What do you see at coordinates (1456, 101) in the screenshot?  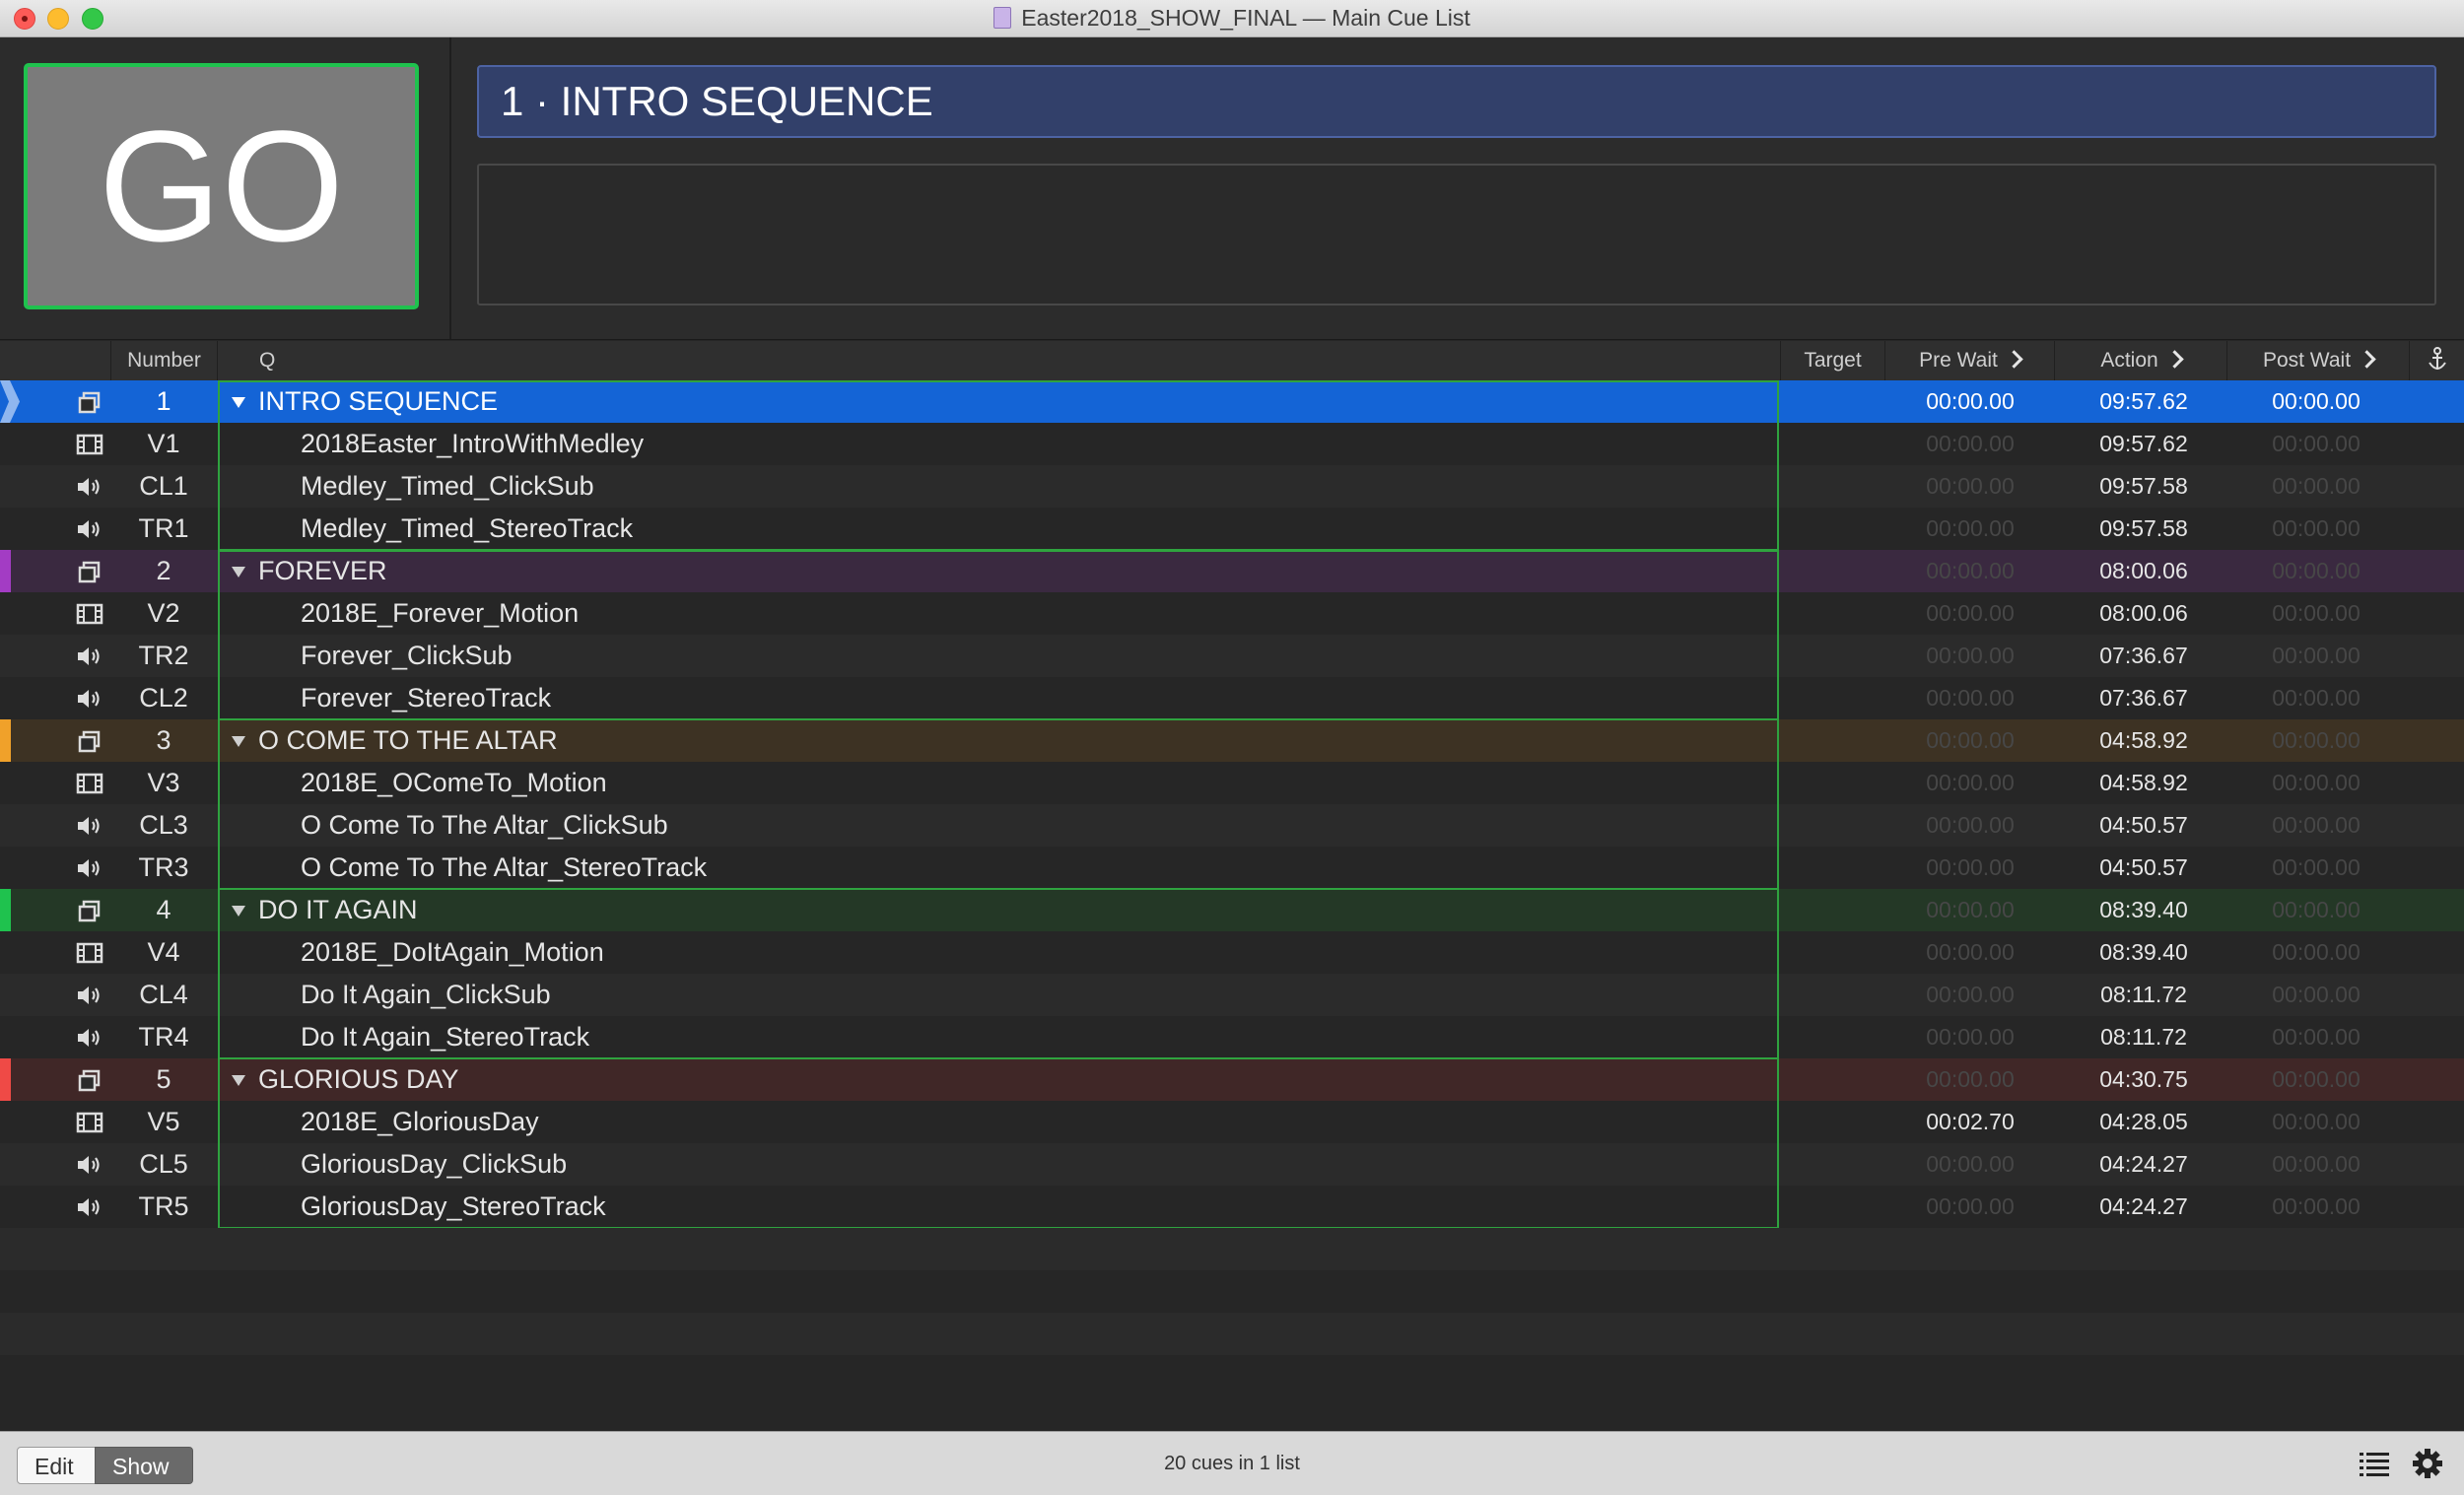 I see `current-cue-name-field: 1 · INTRO SEQUENCE` at bounding box center [1456, 101].